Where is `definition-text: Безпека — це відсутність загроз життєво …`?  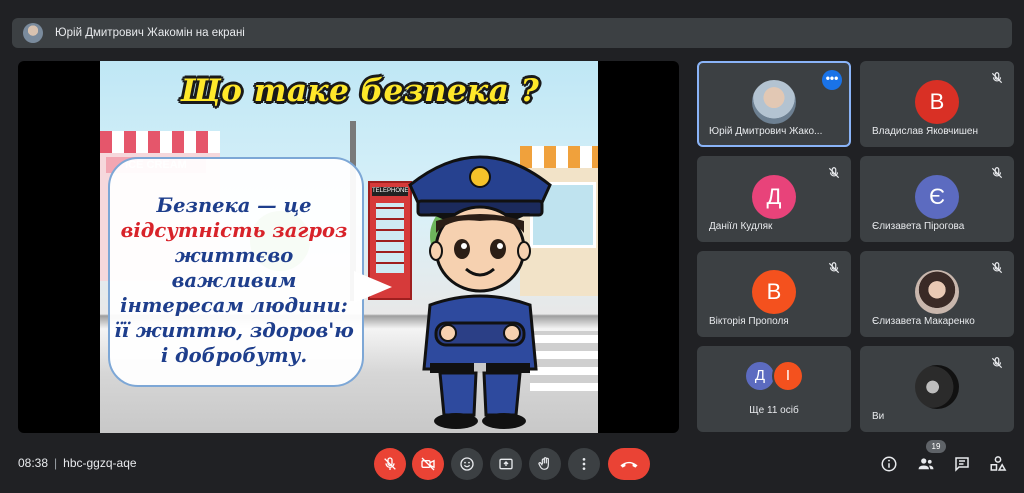 definition-text: Безпека — це відсутність загроз життєво … is located at coordinates (234, 280).